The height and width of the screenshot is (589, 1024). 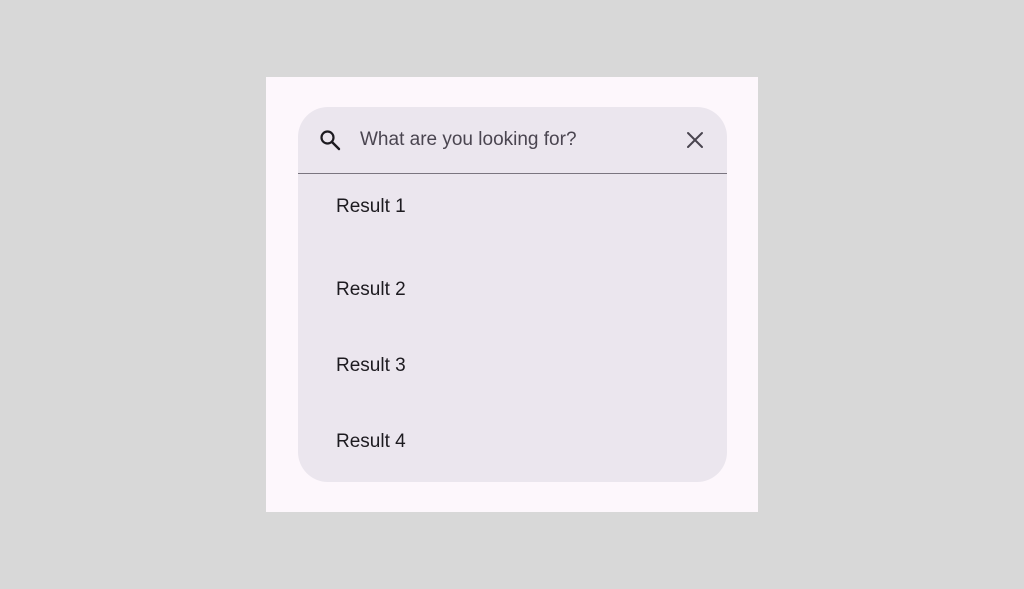 I want to click on search-icon, so click(x=330, y=140).